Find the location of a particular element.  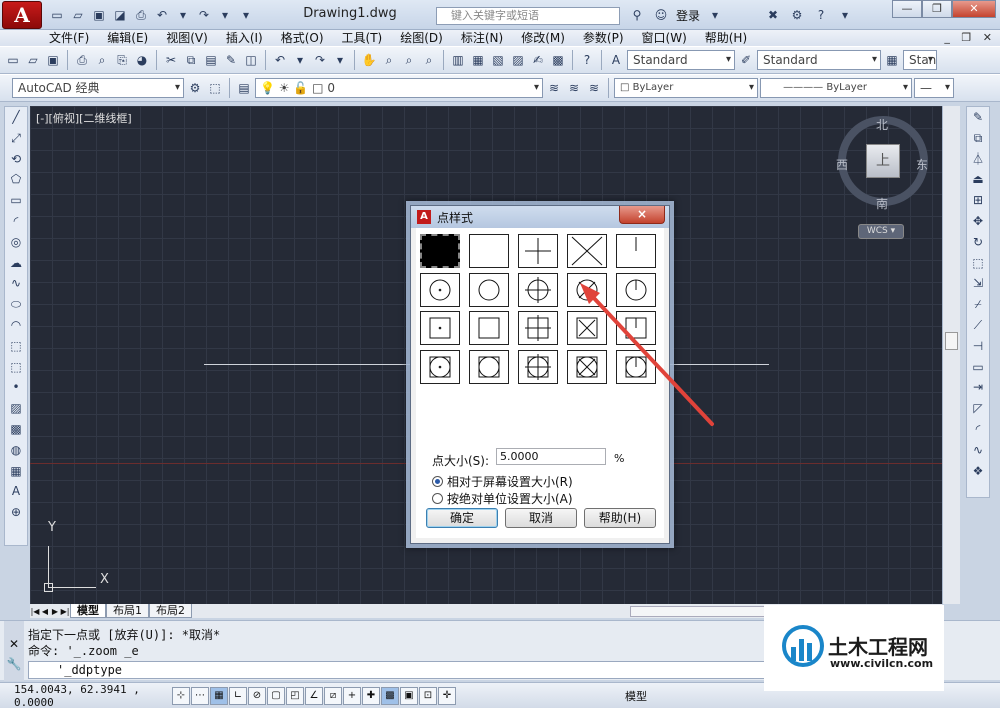

table-style-icon: ▦ is located at coordinates (892, 60).